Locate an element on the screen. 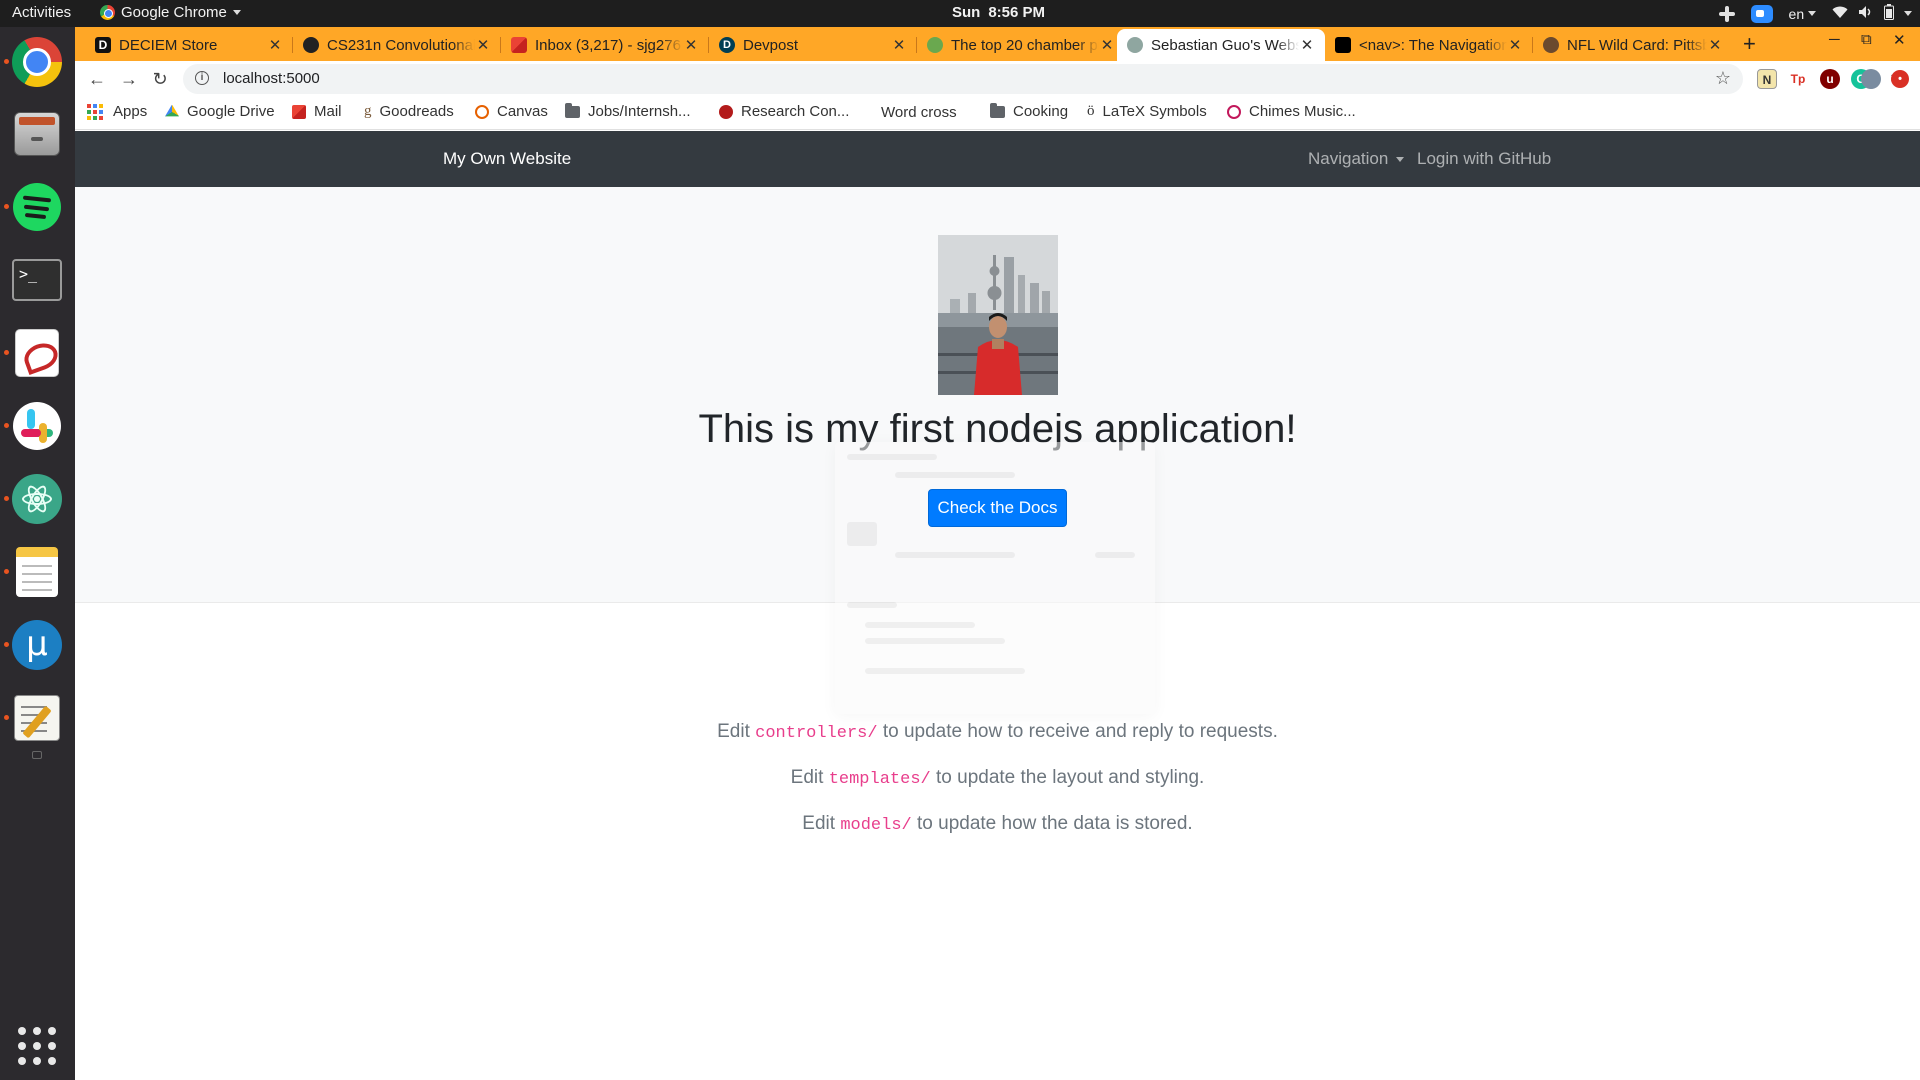 This screenshot has width=1920, height=1080. document-viewer-icon is located at coordinates (37, 353).